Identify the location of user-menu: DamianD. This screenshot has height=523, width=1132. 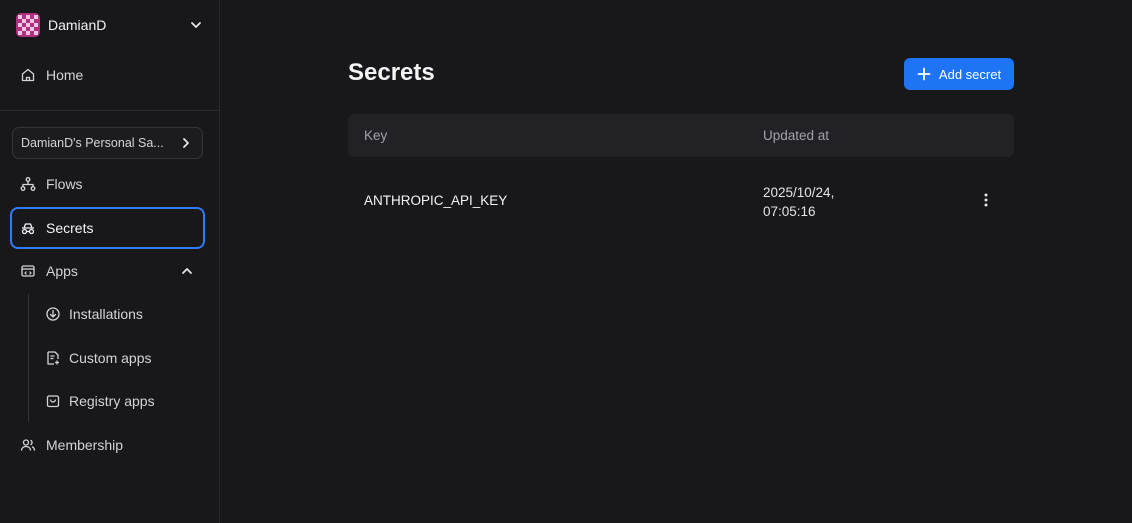
(110, 25).